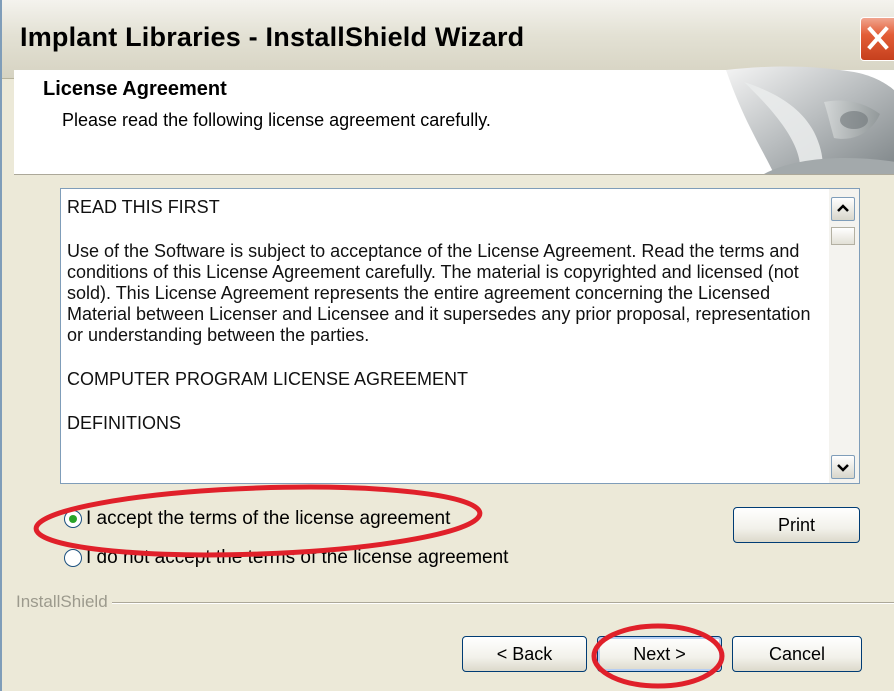  What do you see at coordinates (268, 379) in the screenshot?
I see `license-section-title: COMPUTER PROGRAM LICENSE AGREEMENT` at bounding box center [268, 379].